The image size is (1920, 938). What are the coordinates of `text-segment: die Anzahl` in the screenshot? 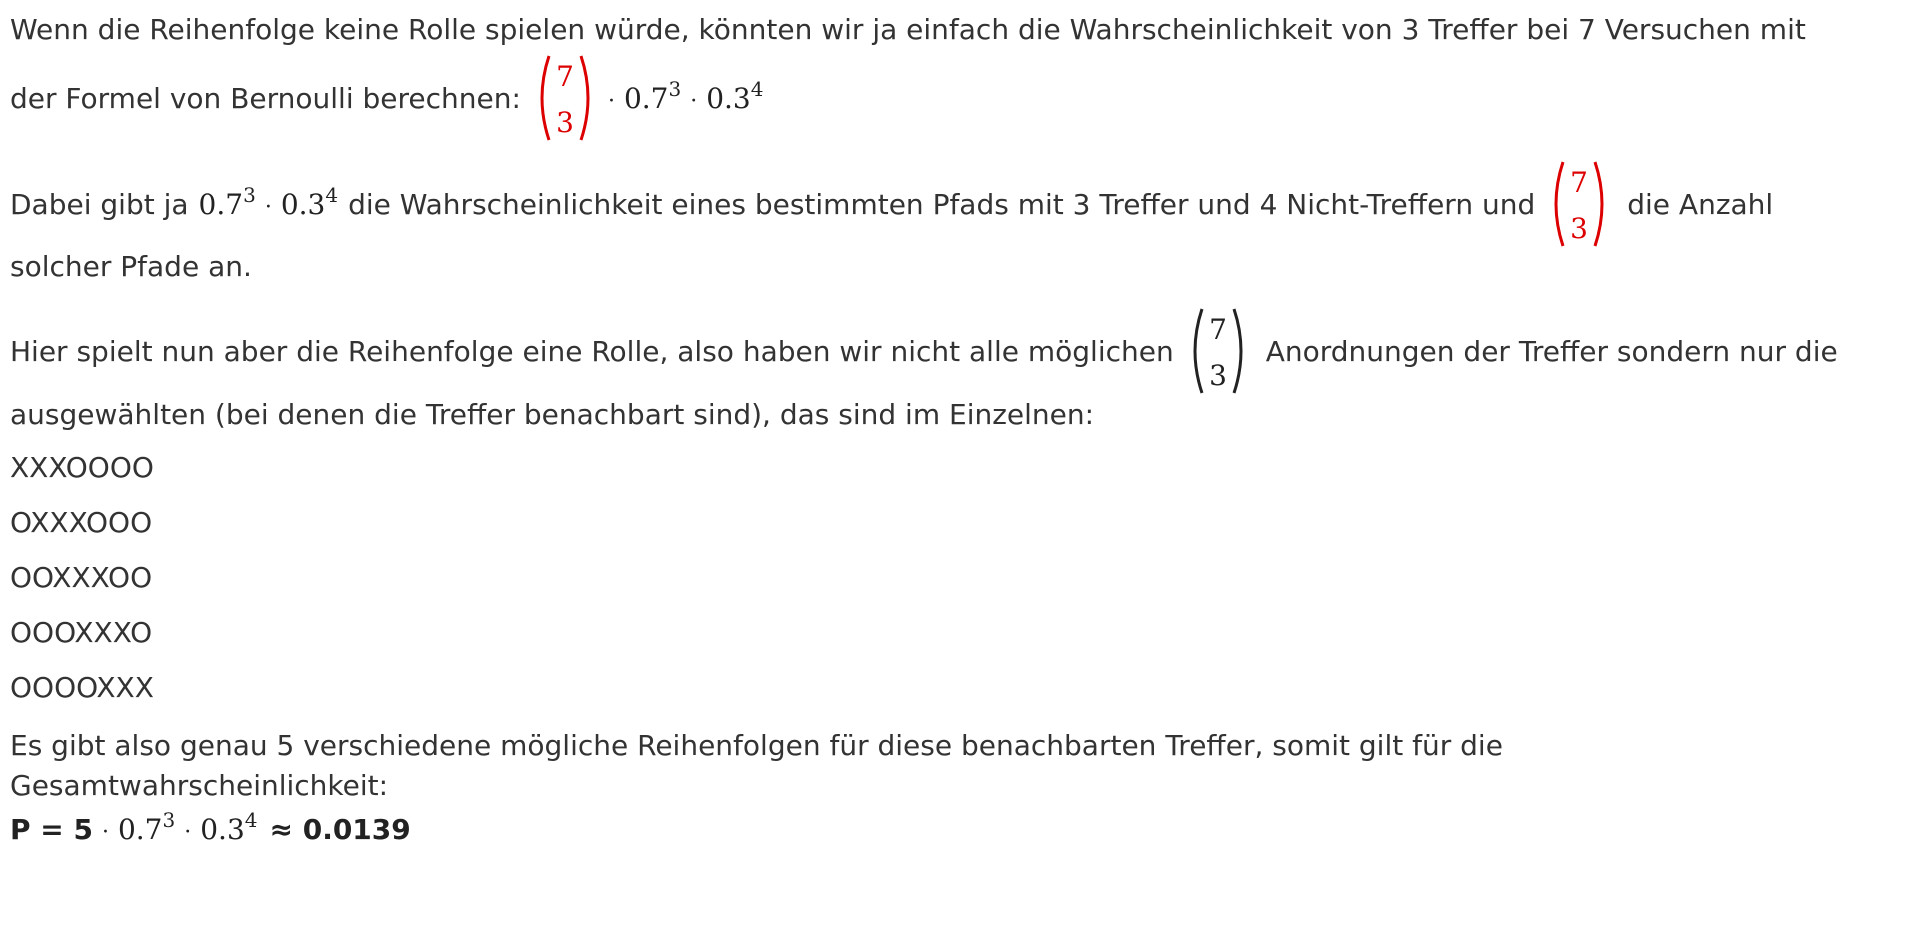 It's located at (1700, 204).